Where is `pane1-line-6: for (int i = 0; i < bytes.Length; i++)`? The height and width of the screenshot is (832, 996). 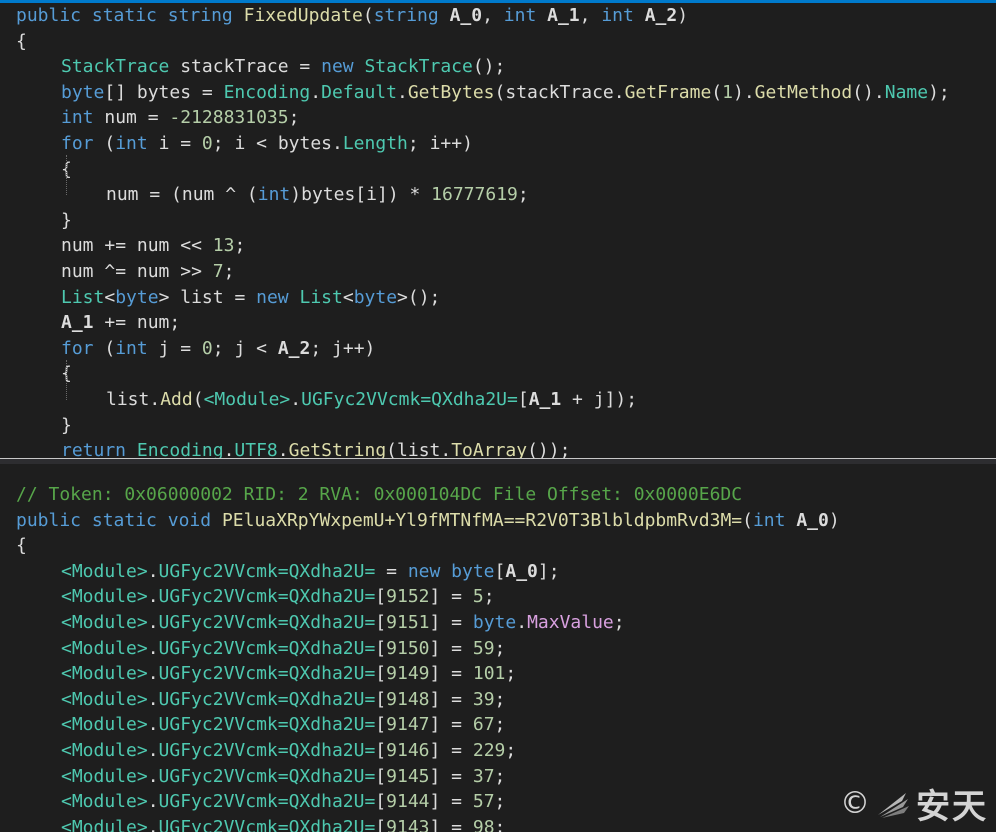
pane1-line-6: for (int i = 0; i < bytes.Length; i++) is located at coordinates (498, 144).